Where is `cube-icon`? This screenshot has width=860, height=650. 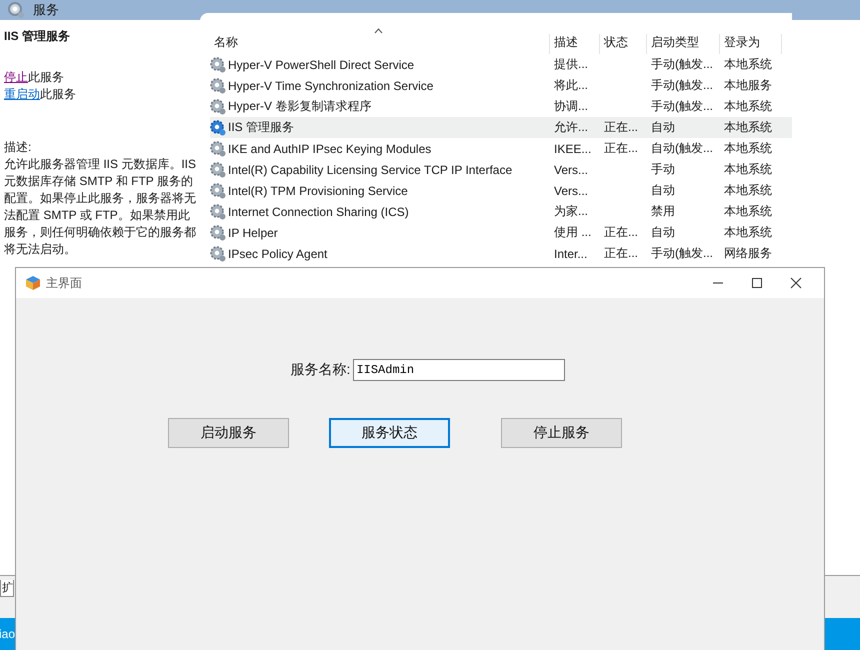
cube-icon is located at coordinates (33, 283).